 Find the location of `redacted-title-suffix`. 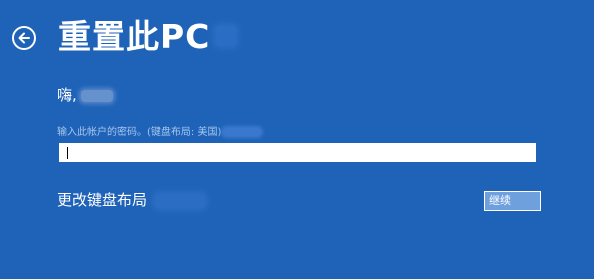

redacted-title-suffix is located at coordinates (226, 35).